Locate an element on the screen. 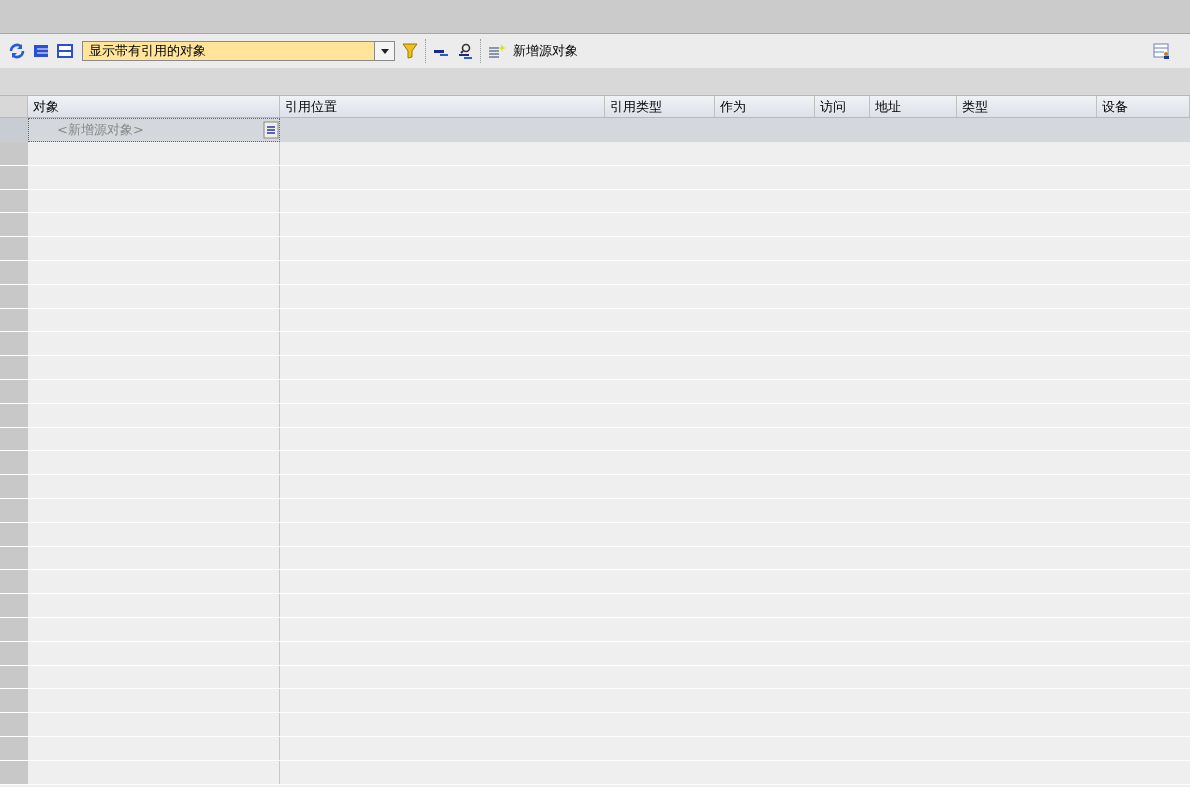 The image size is (1190, 787). column-header: 设备 is located at coordinates (1143, 106).